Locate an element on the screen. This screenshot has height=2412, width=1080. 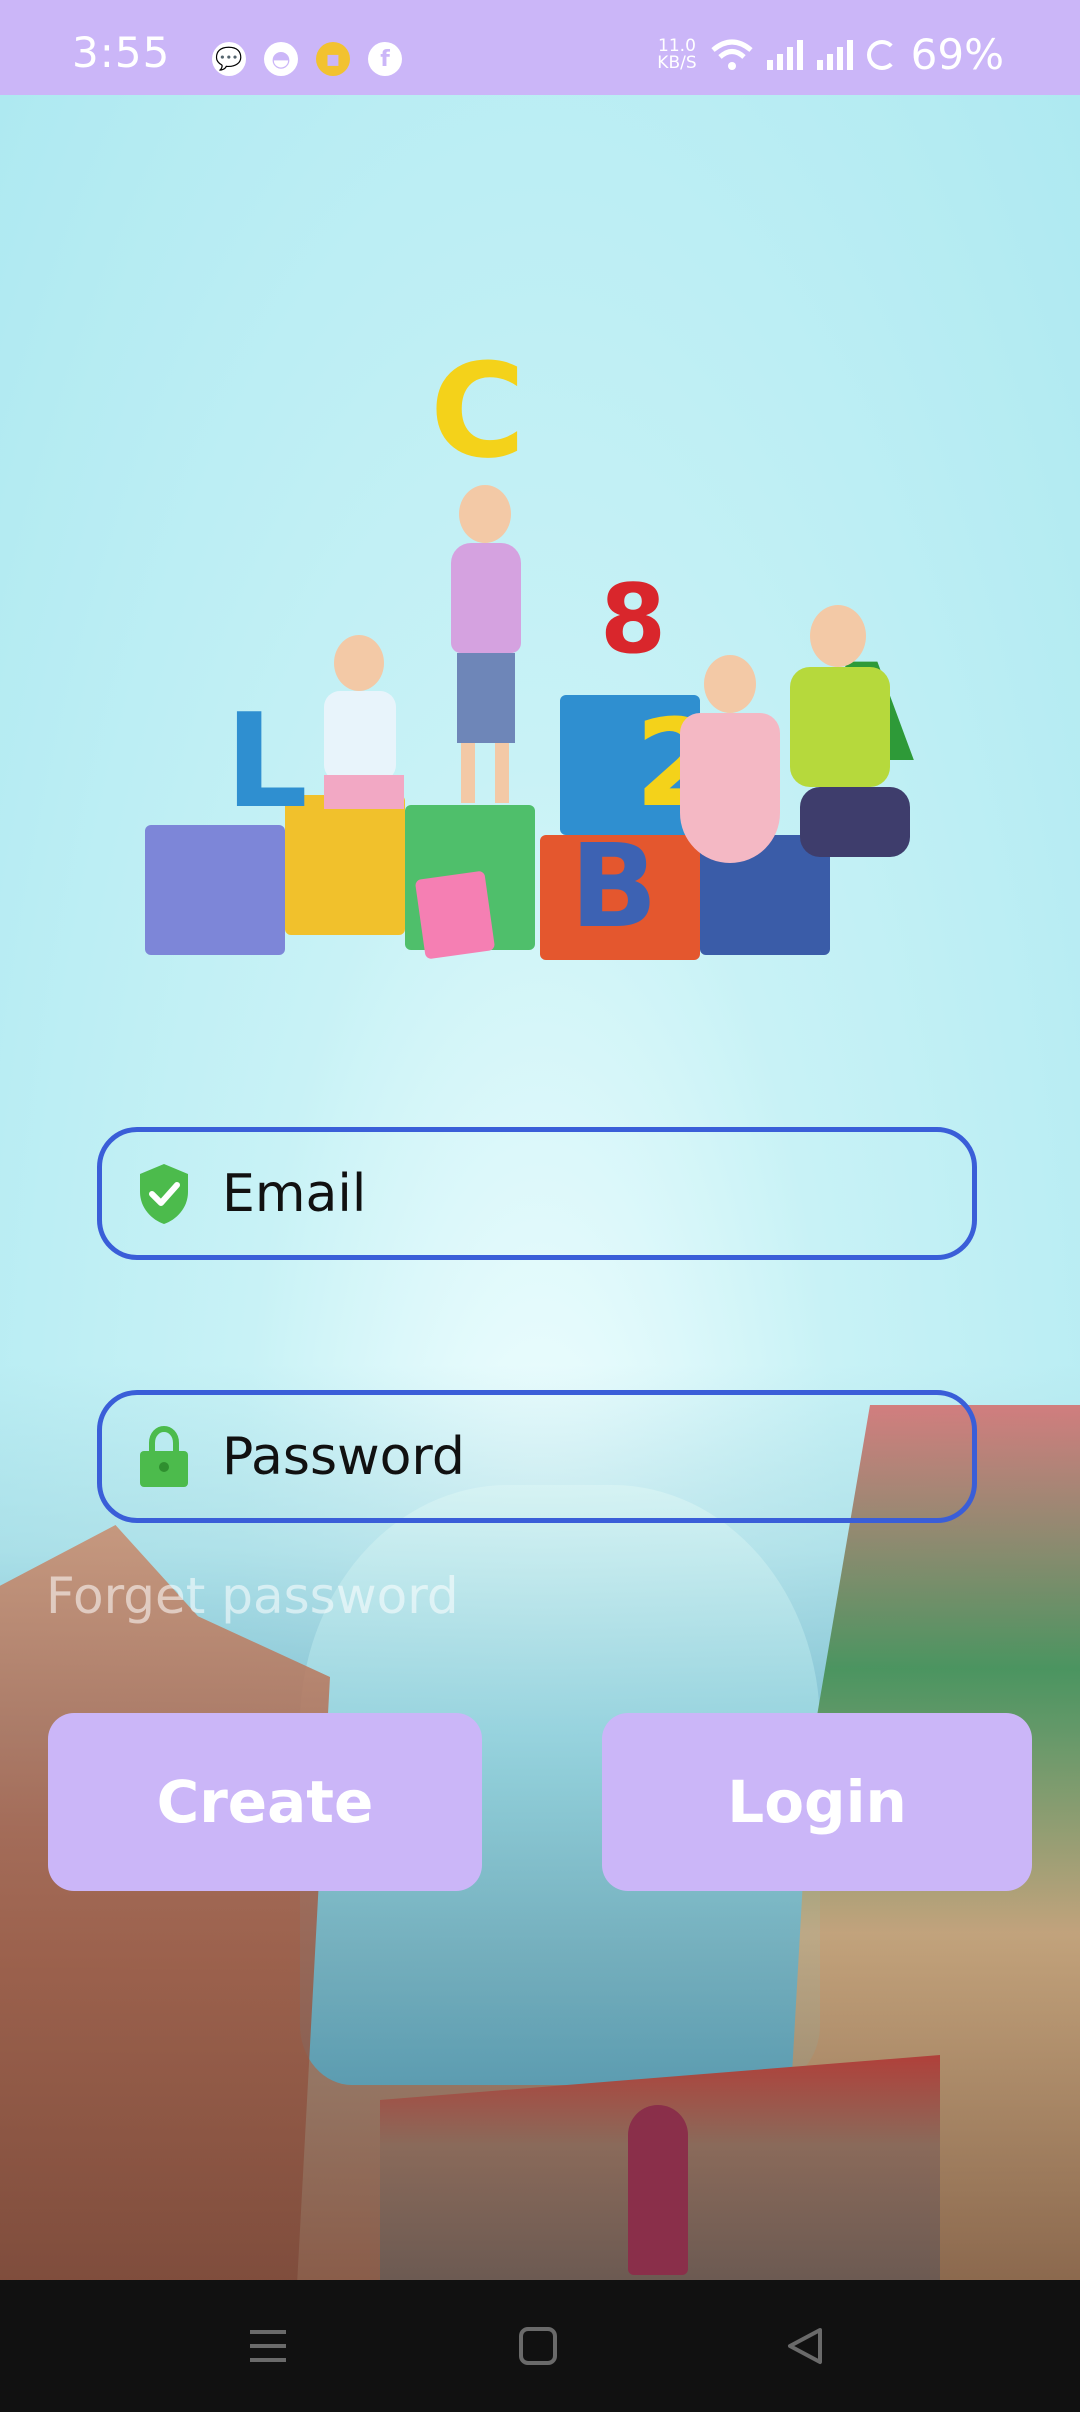
purple-block is located at coordinates (215, 890).